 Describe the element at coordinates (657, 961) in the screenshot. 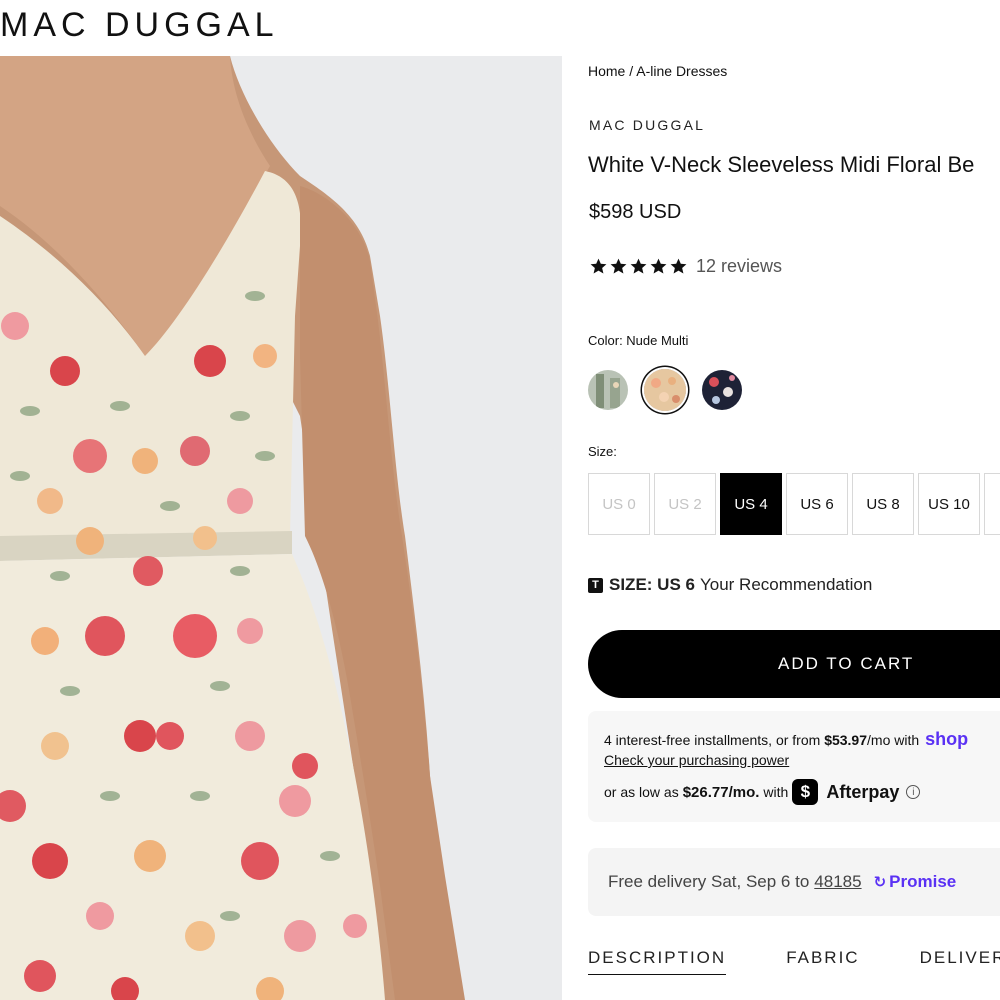

I see `tab-description: DESCRIPTION` at that location.